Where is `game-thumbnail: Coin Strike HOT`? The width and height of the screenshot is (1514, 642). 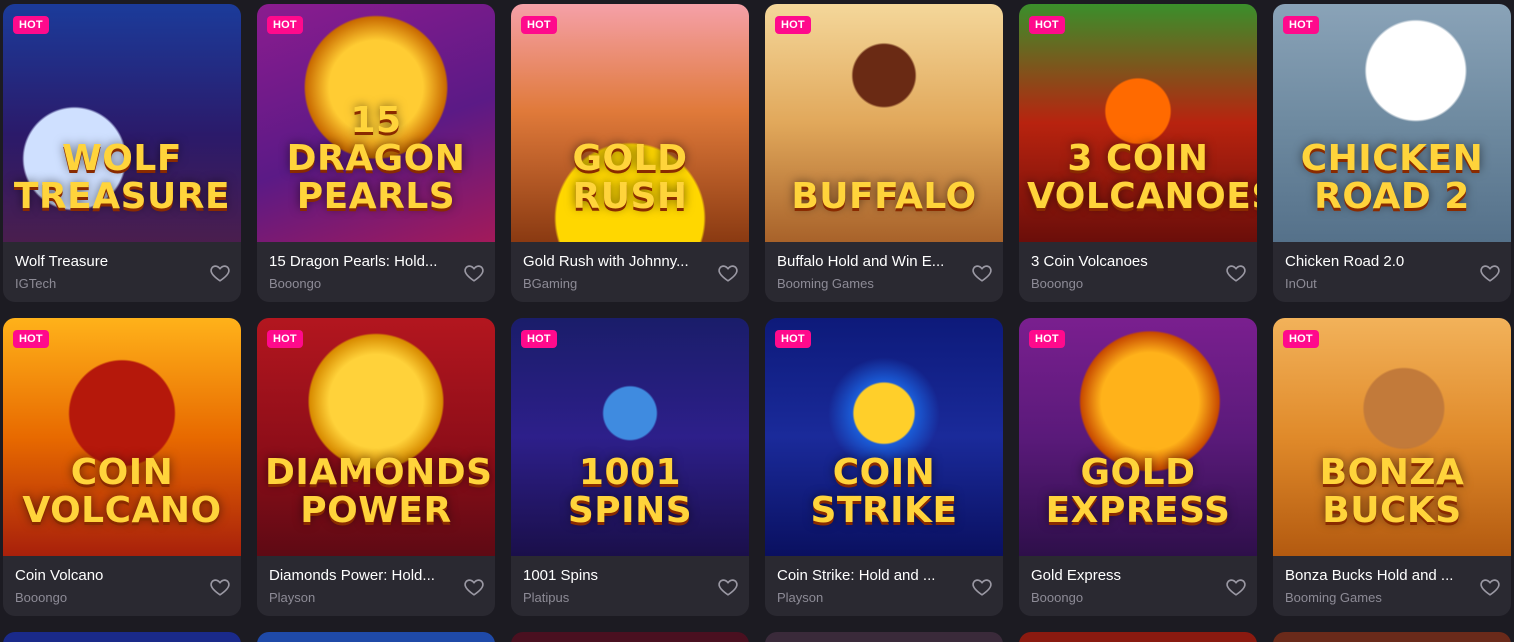 game-thumbnail: Coin Strike HOT is located at coordinates (884, 437).